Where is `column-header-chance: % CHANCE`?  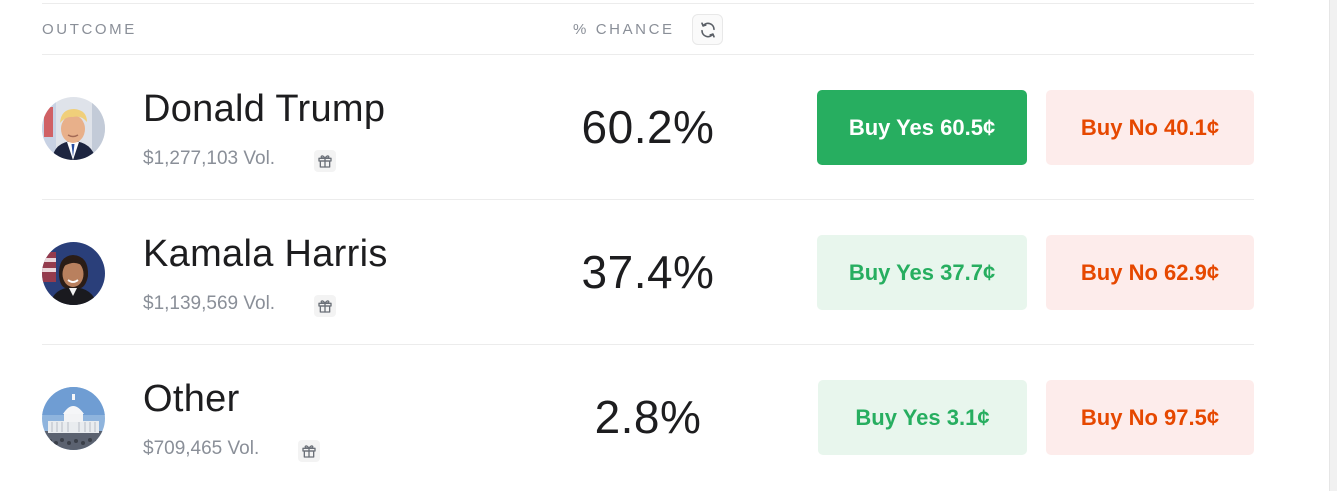
column-header-chance: % CHANCE is located at coordinates (624, 29).